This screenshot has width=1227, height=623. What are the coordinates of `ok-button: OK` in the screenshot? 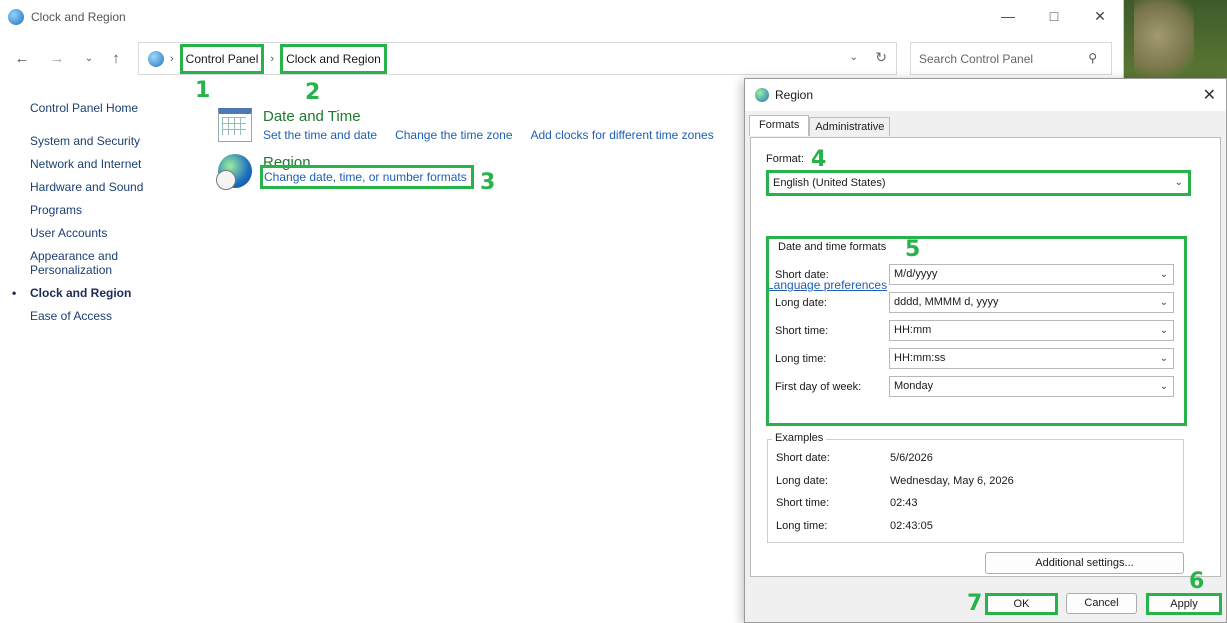 It's located at (1021, 604).